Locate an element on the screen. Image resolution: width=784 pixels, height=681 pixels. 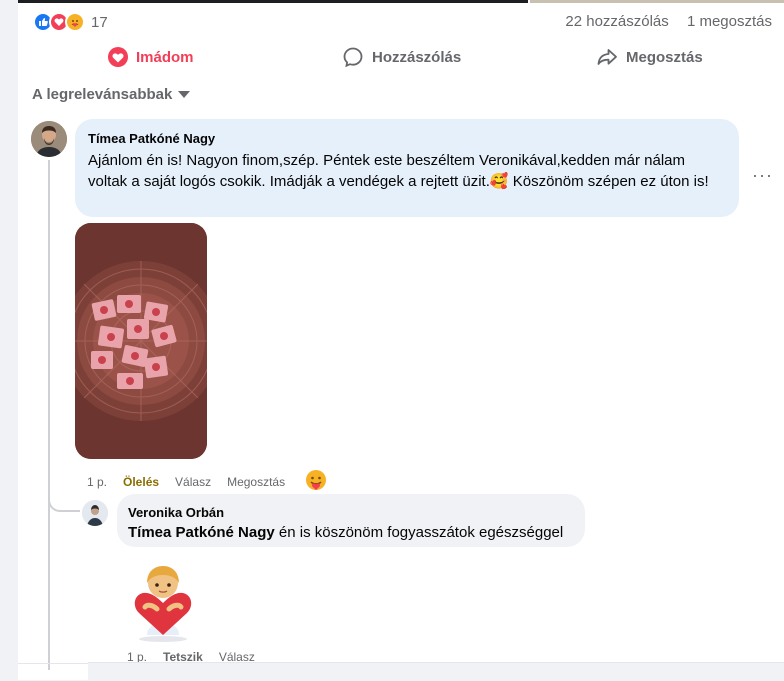
reply-author: Veronika Orbán is located at coordinates (350, 512).